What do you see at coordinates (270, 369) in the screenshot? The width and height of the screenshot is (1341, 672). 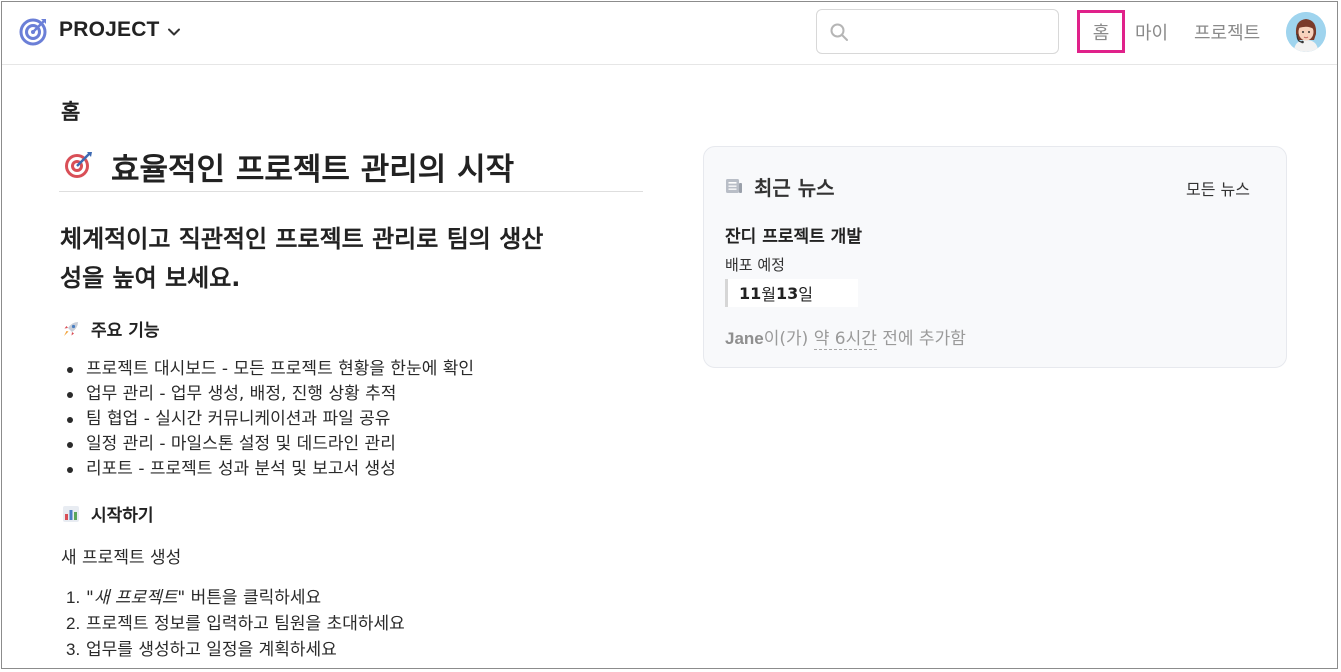 I see `list-item: 프로젝트 대시보드 - 모든 프로젝트 현황을 한눈에 확인` at bounding box center [270, 369].